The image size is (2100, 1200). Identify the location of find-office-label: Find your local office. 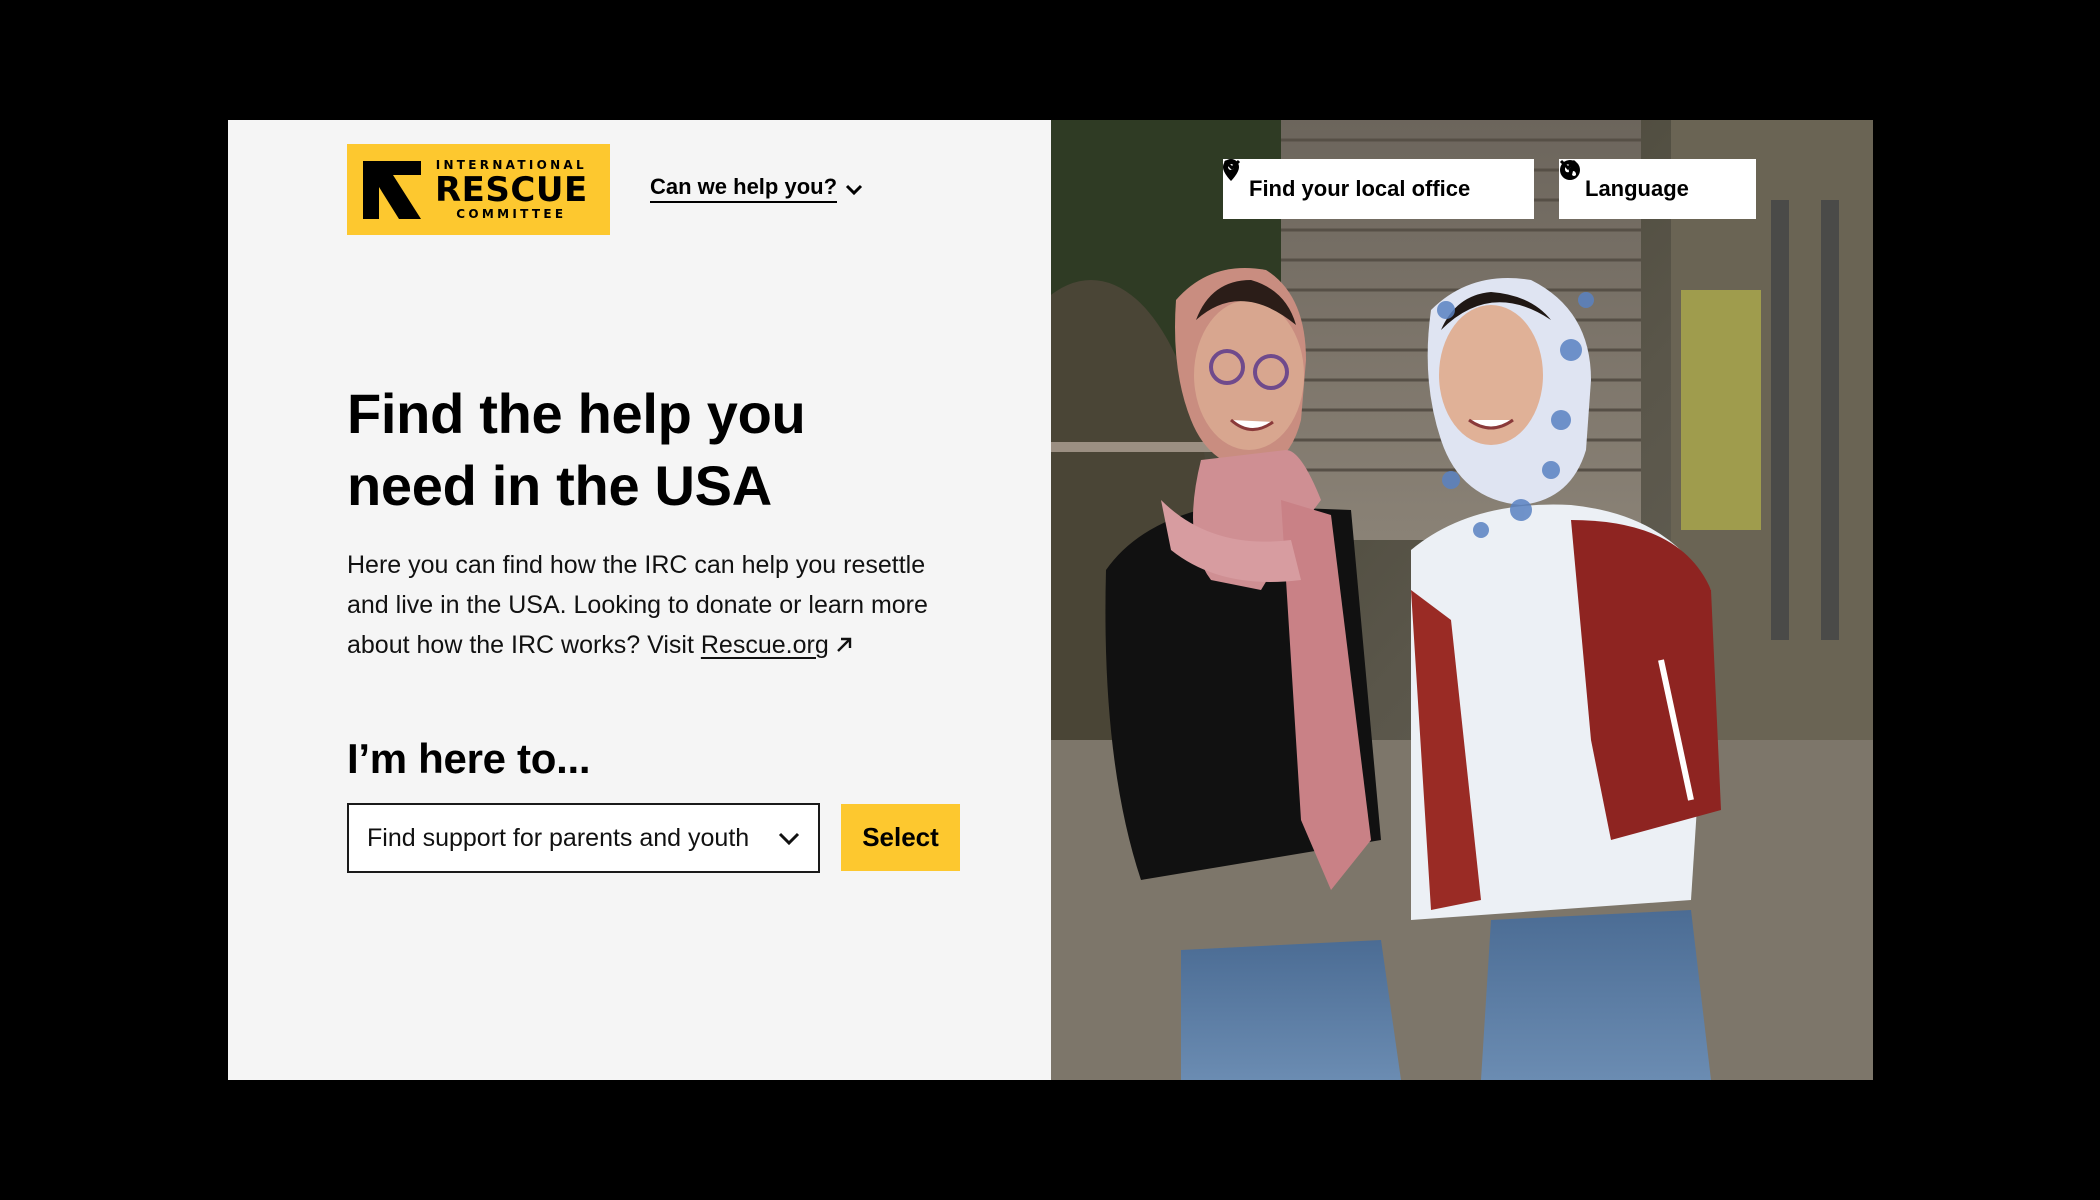
(1360, 188).